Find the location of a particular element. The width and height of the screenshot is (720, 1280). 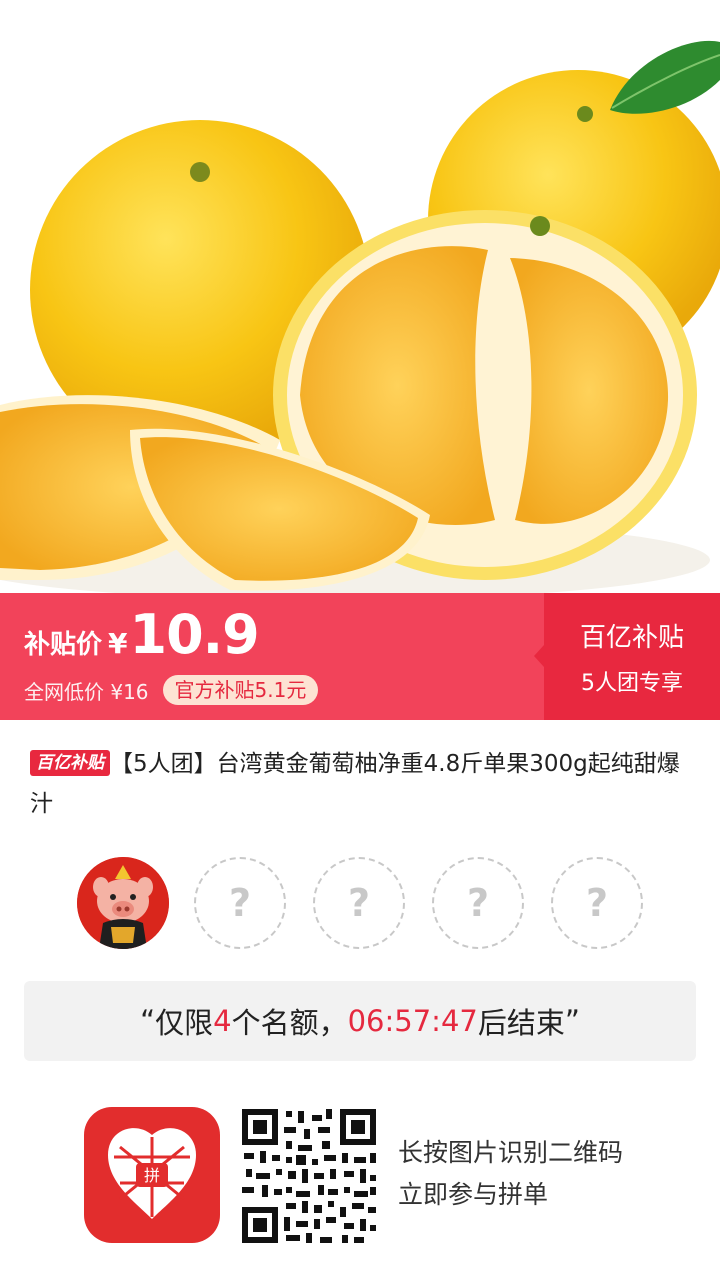

product-title: 百亿补贴 【5人团】台湾黄金葡萄柚净重4.8斤单果300g起纯甜爆汁 is located at coordinates (360, 784).